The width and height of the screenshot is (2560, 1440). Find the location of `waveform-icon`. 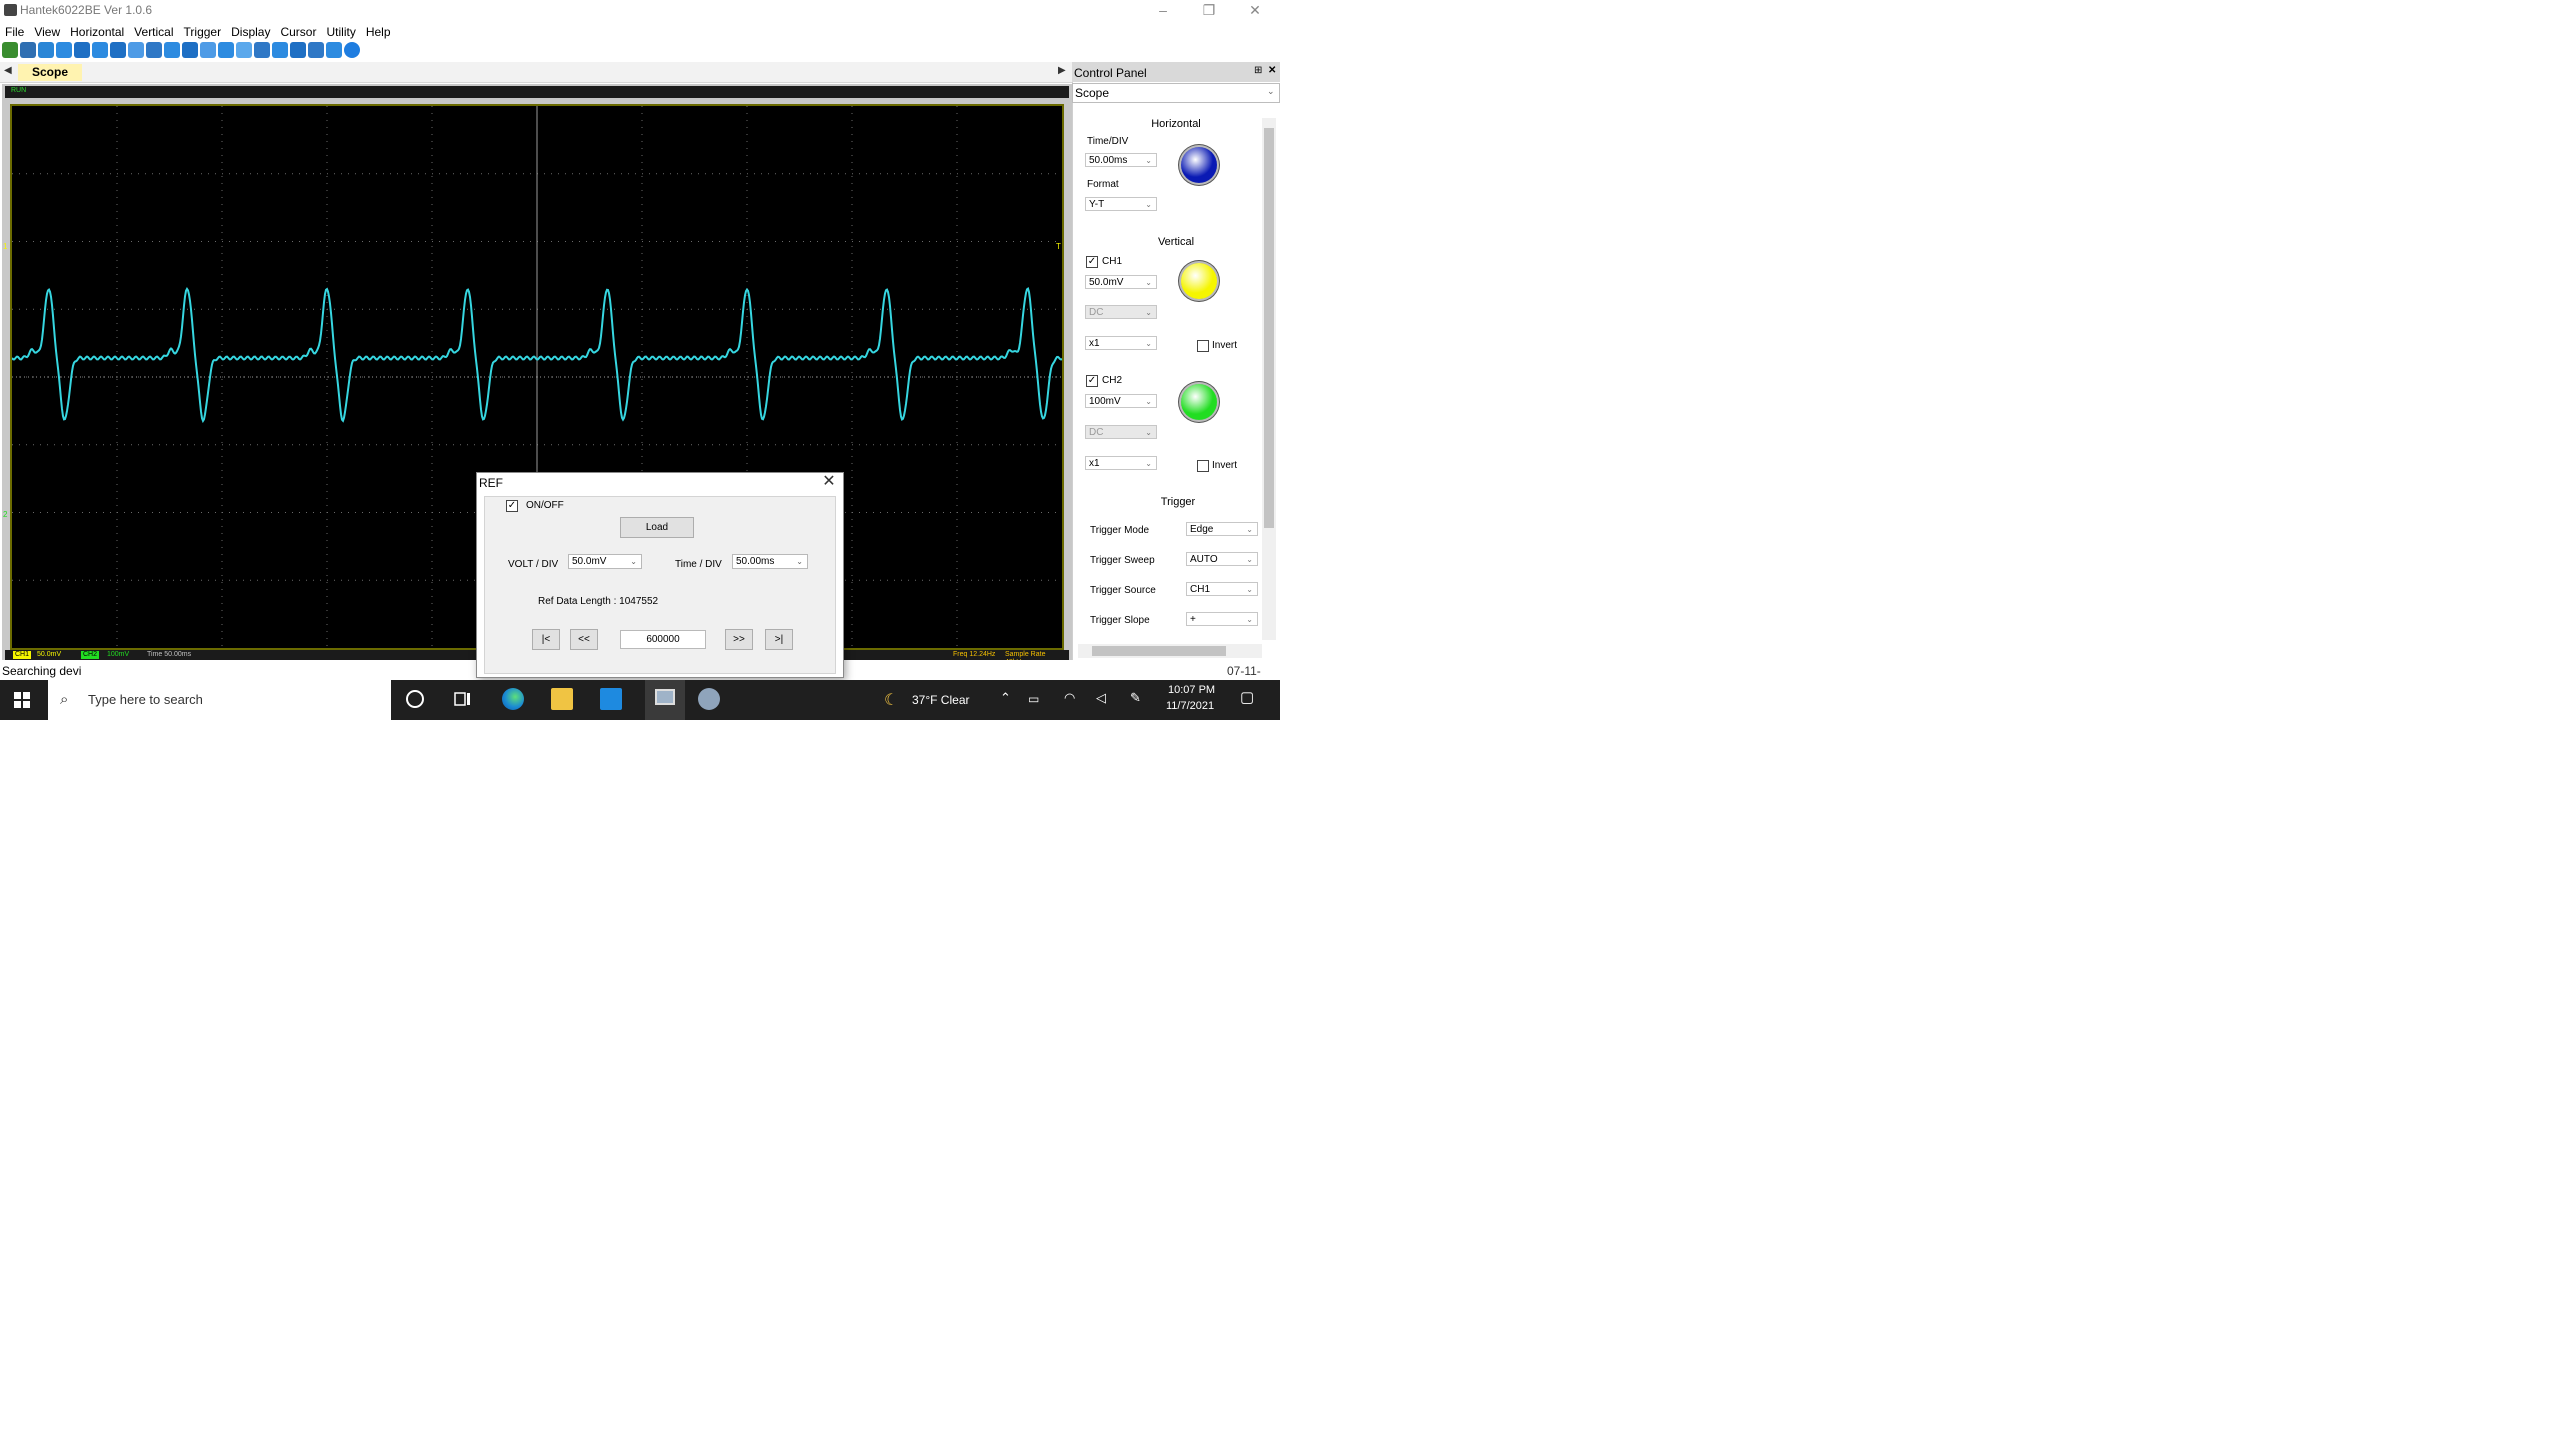

waveform-icon is located at coordinates (244, 50).